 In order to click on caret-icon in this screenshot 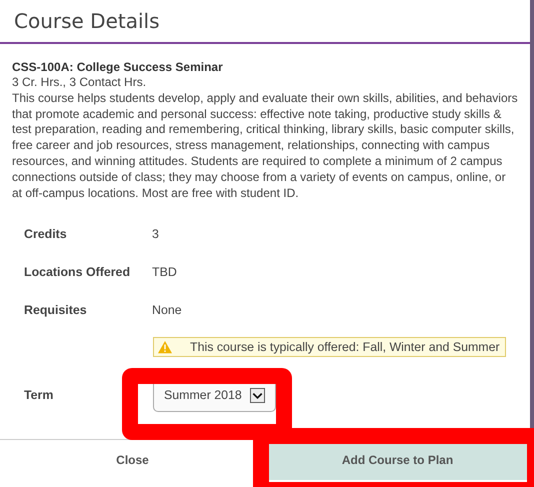, I will do `click(257, 395)`.